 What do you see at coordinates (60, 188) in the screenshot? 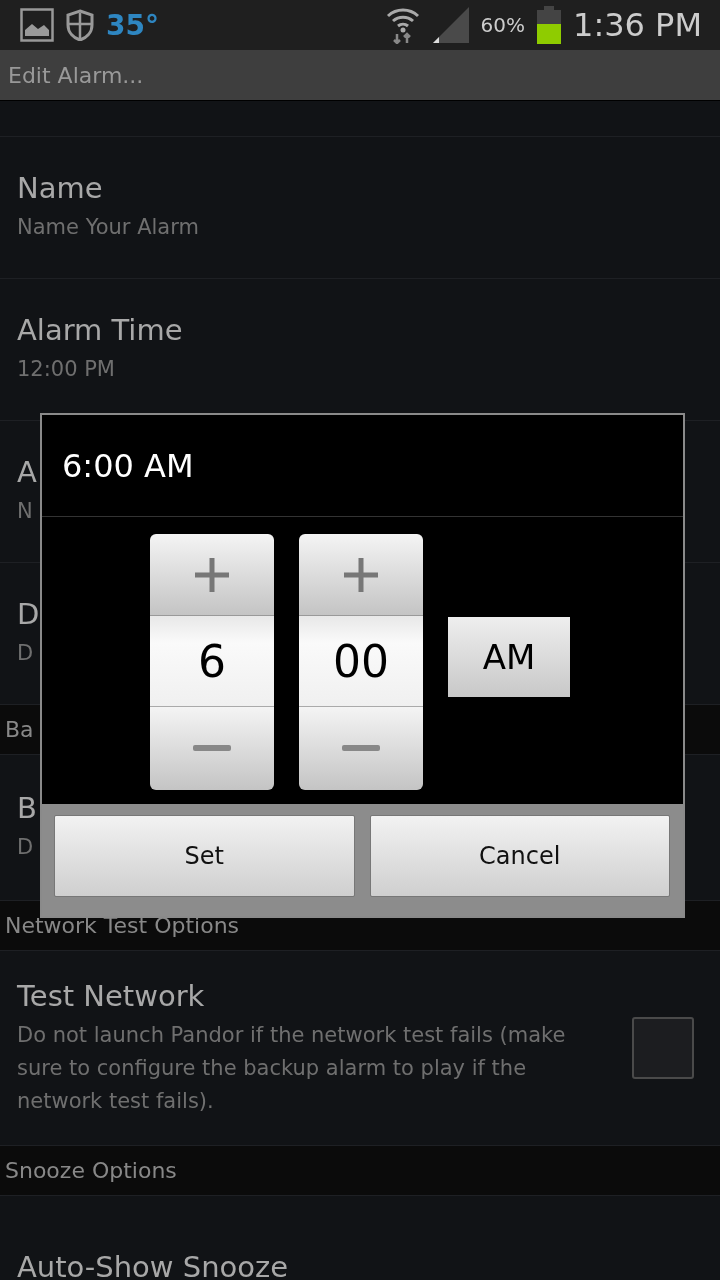
I see `setting-title: Name` at bounding box center [60, 188].